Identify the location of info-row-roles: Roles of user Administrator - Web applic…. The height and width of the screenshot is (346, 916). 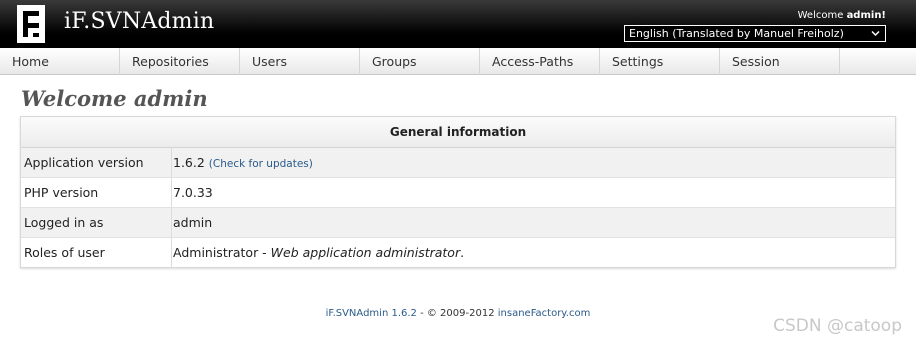
(458, 253).